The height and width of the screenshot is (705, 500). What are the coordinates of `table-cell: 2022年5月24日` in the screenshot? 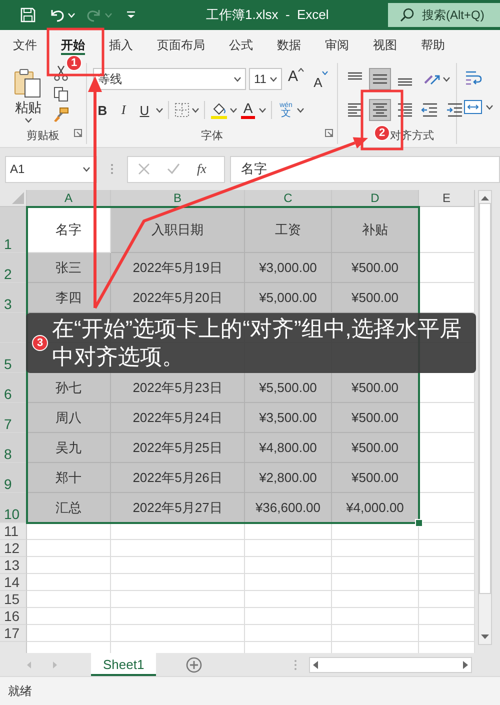 It's located at (178, 418).